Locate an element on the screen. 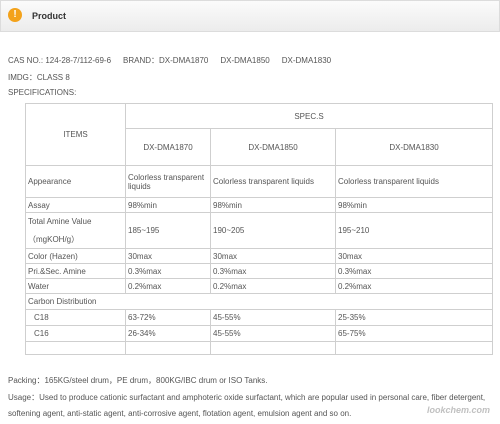  table-row: Carbon Distribution is located at coordinates (259, 301).